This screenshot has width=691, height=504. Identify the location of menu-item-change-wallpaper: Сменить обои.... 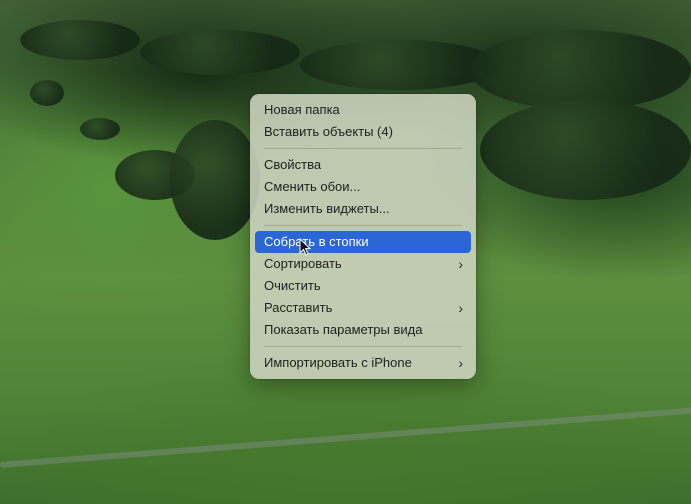
(363, 187).